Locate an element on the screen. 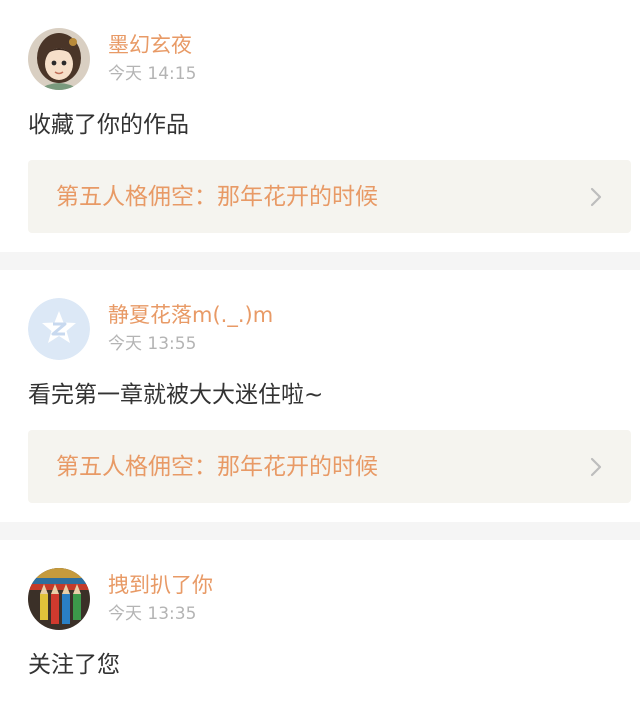 The height and width of the screenshot is (708, 640). timestamp: 今天 14:15 is located at coordinates (152, 74).